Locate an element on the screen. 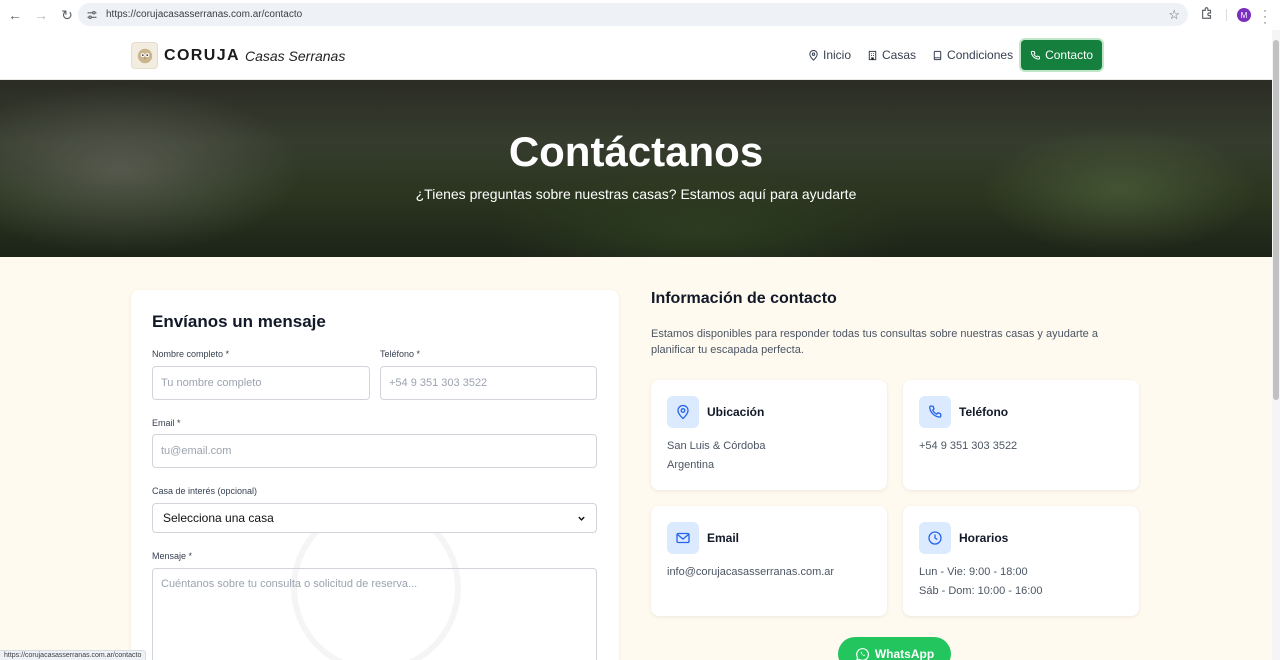  phone-card: Teléfono +54 9 351 303 3522 is located at coordinates (1021, 435).